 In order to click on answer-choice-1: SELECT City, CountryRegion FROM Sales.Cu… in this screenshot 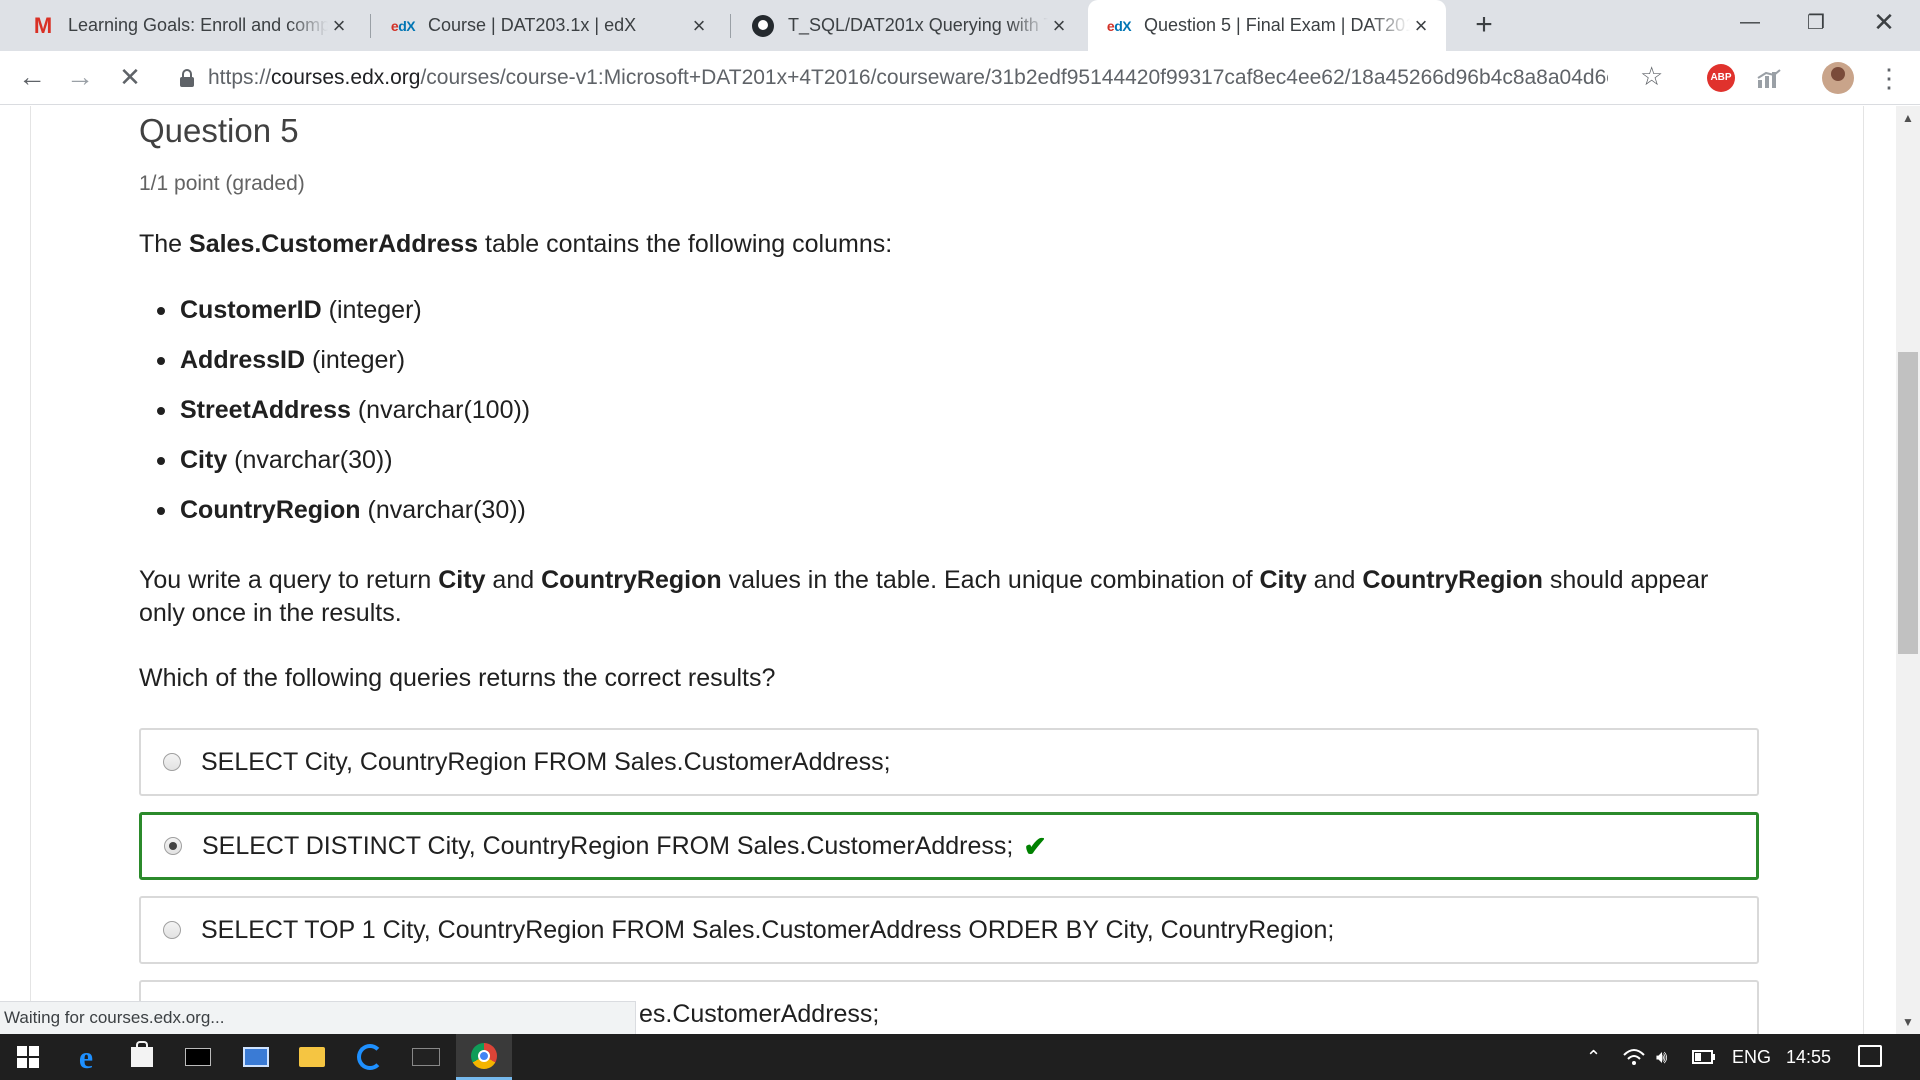, I will do `click(949, 762)`.